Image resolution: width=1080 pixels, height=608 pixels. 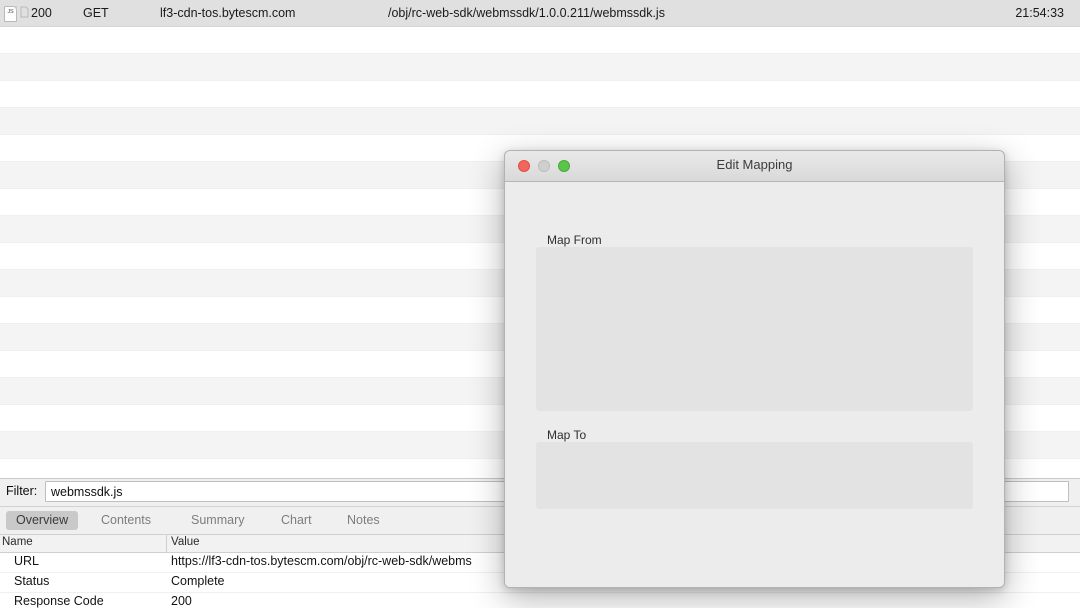 What do you see at coordinates (217, 520) in the screenshot?
I see `tab-summary: Summary` at bounding box center [217, 520].